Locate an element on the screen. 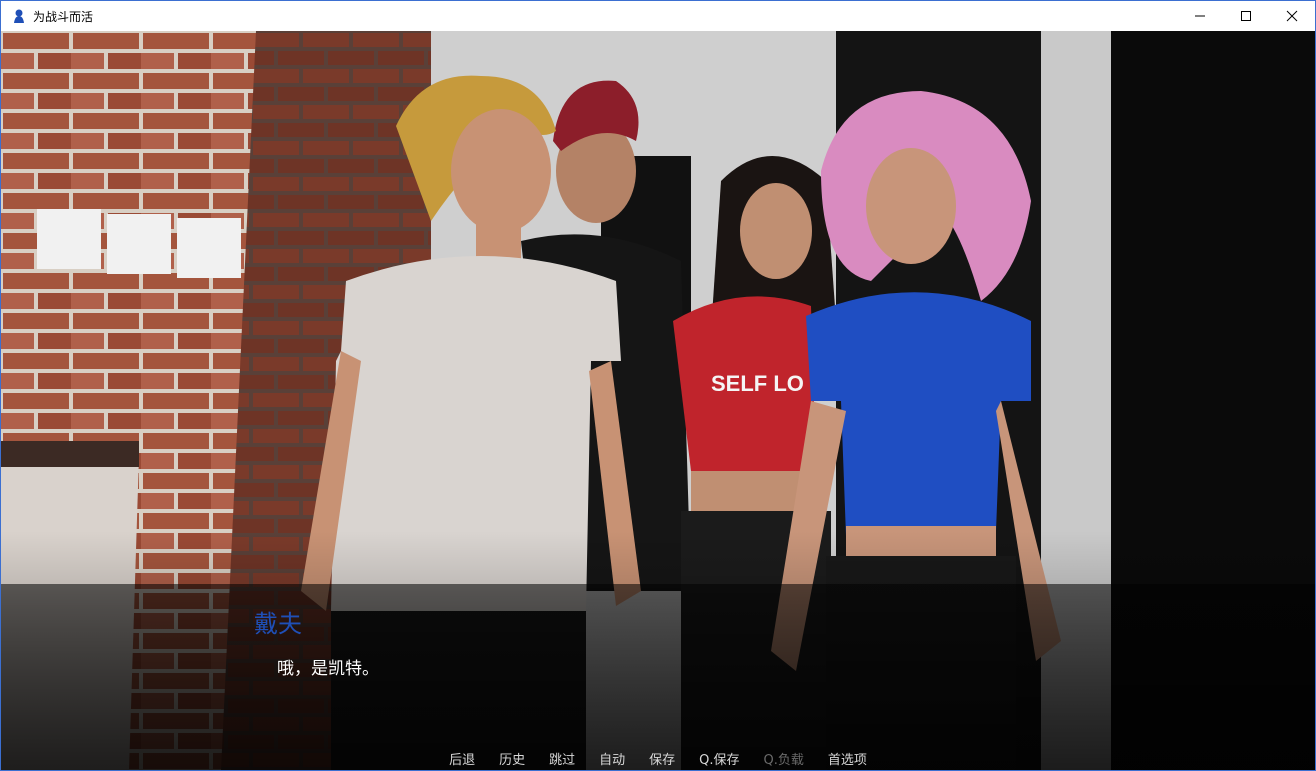 This screenshot has width=1316, height=771. history-button: 历史 is located at coordinates (512, 758).